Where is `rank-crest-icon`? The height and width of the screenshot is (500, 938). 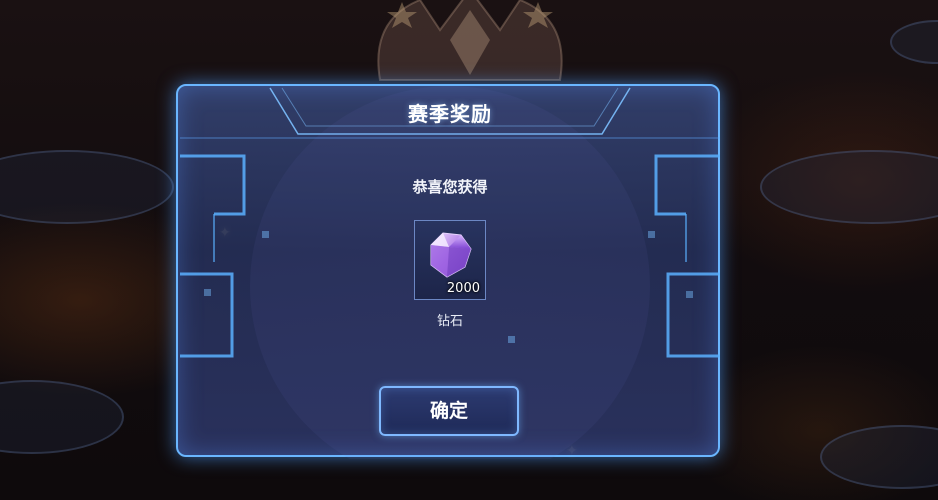
rank-crest-icon is located at coordinates (470, 40).